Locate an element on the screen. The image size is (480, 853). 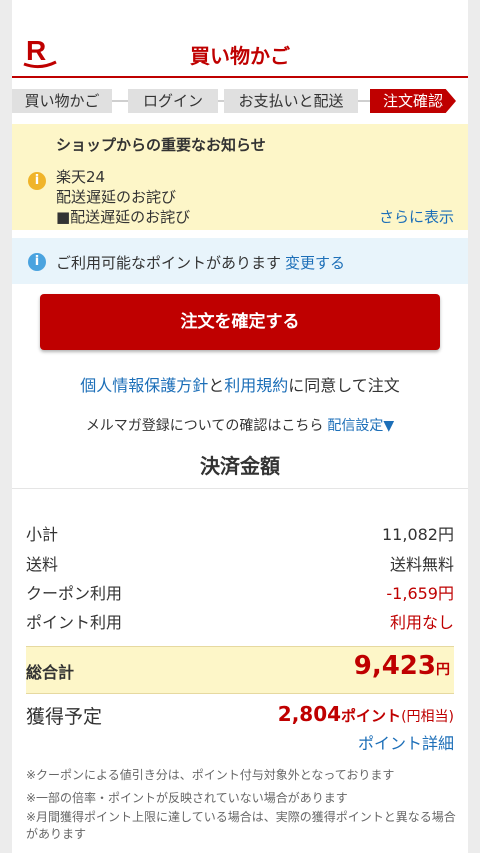
step-login: ログイン is located at coordinates (173, 101).